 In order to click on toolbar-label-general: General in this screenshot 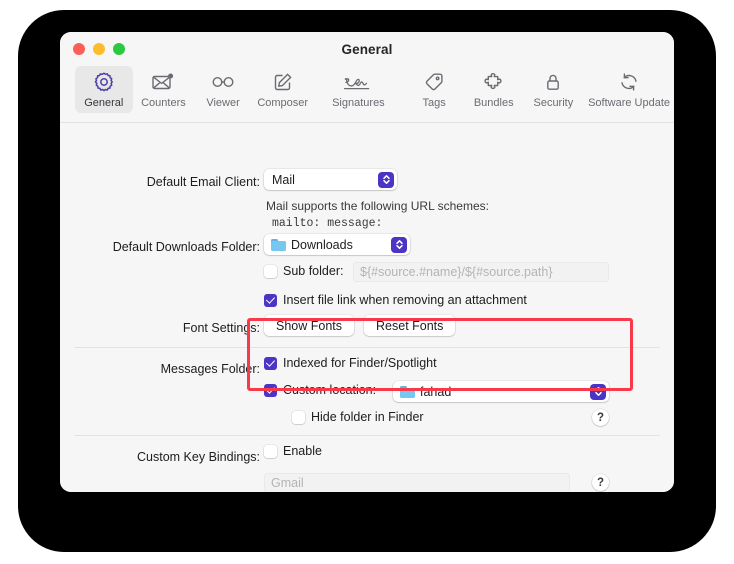, I will do `click(104, 103)`.